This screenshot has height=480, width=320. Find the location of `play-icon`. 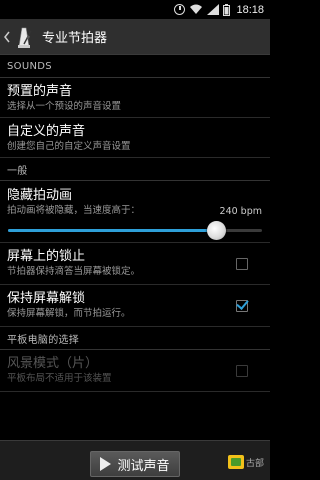

play-icon is located at coordinates (106, 464).